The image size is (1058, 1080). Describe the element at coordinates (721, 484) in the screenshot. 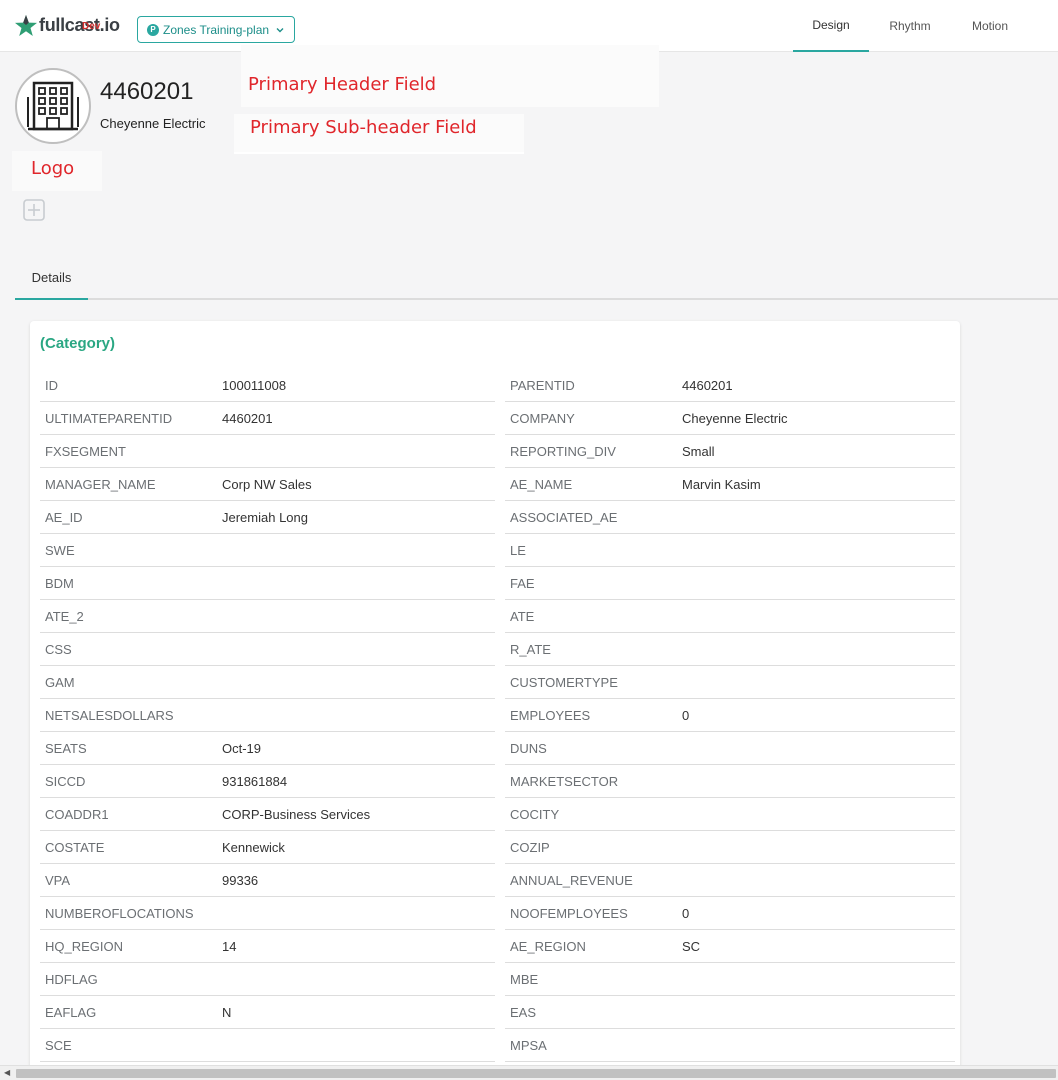

I see `field-value: Marvin Kasim` at that location.